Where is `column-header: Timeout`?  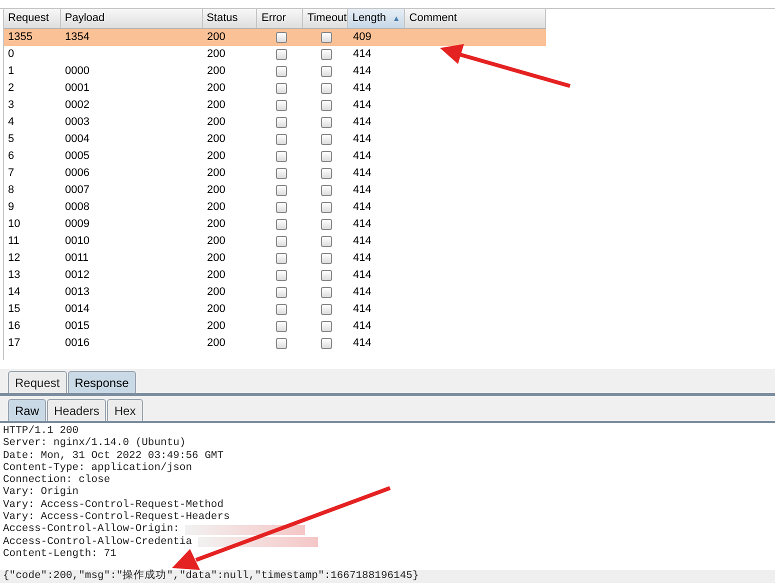
column-header: Timeout is located at coordinates (325, 18).